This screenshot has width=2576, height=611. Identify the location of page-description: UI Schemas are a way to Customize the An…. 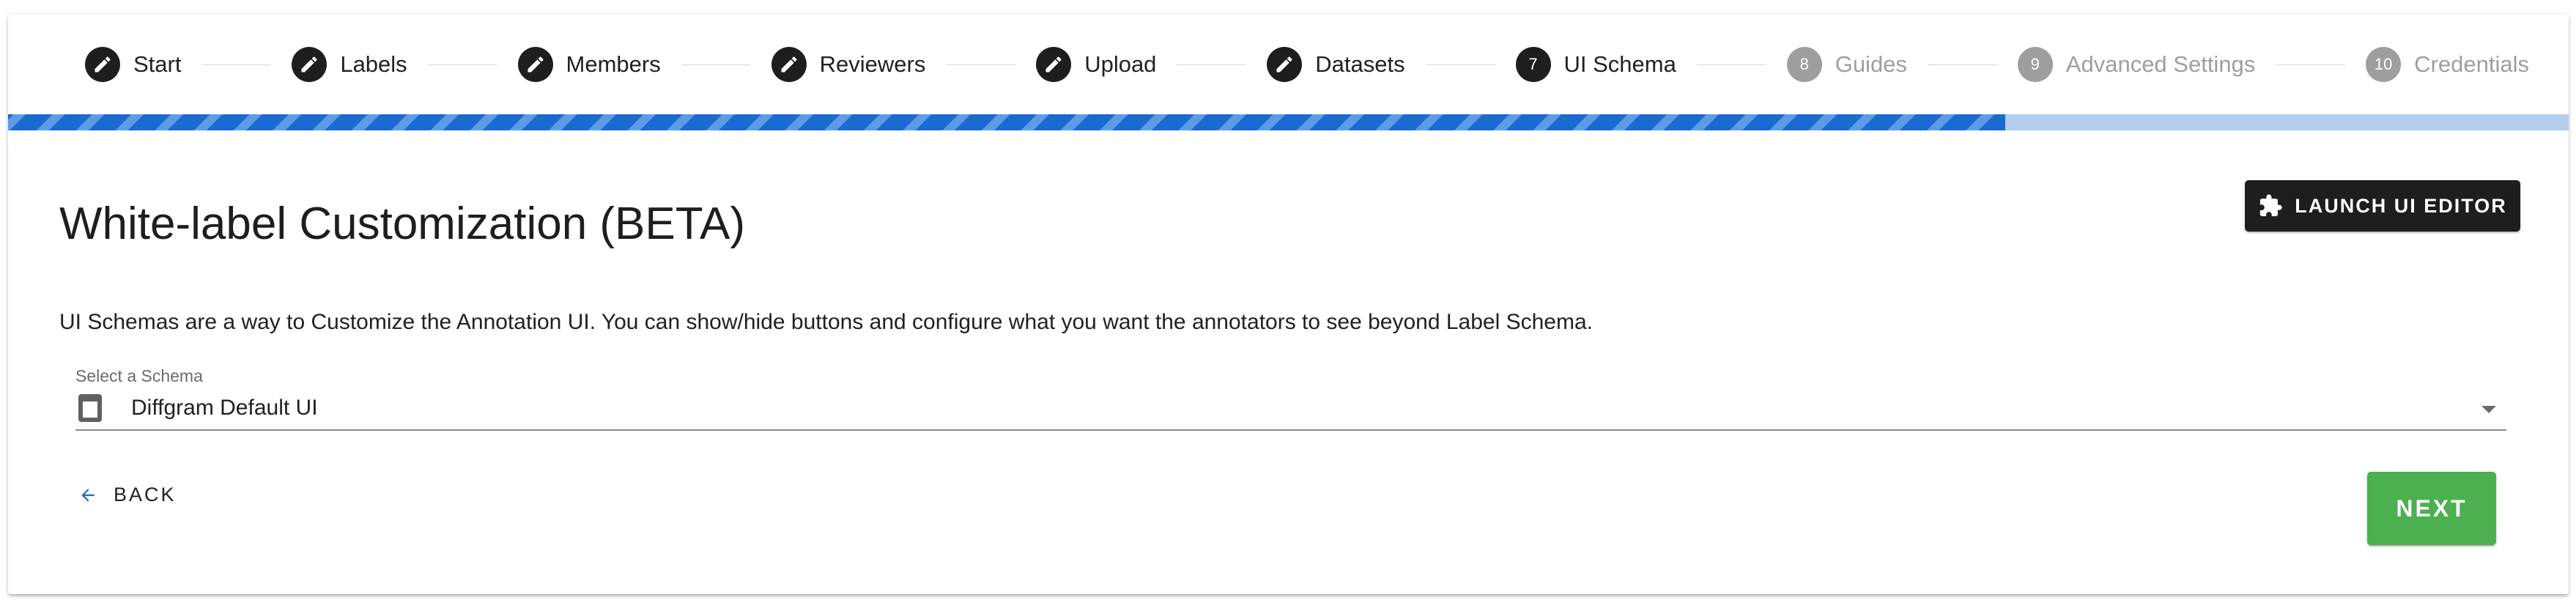
(826, 322).